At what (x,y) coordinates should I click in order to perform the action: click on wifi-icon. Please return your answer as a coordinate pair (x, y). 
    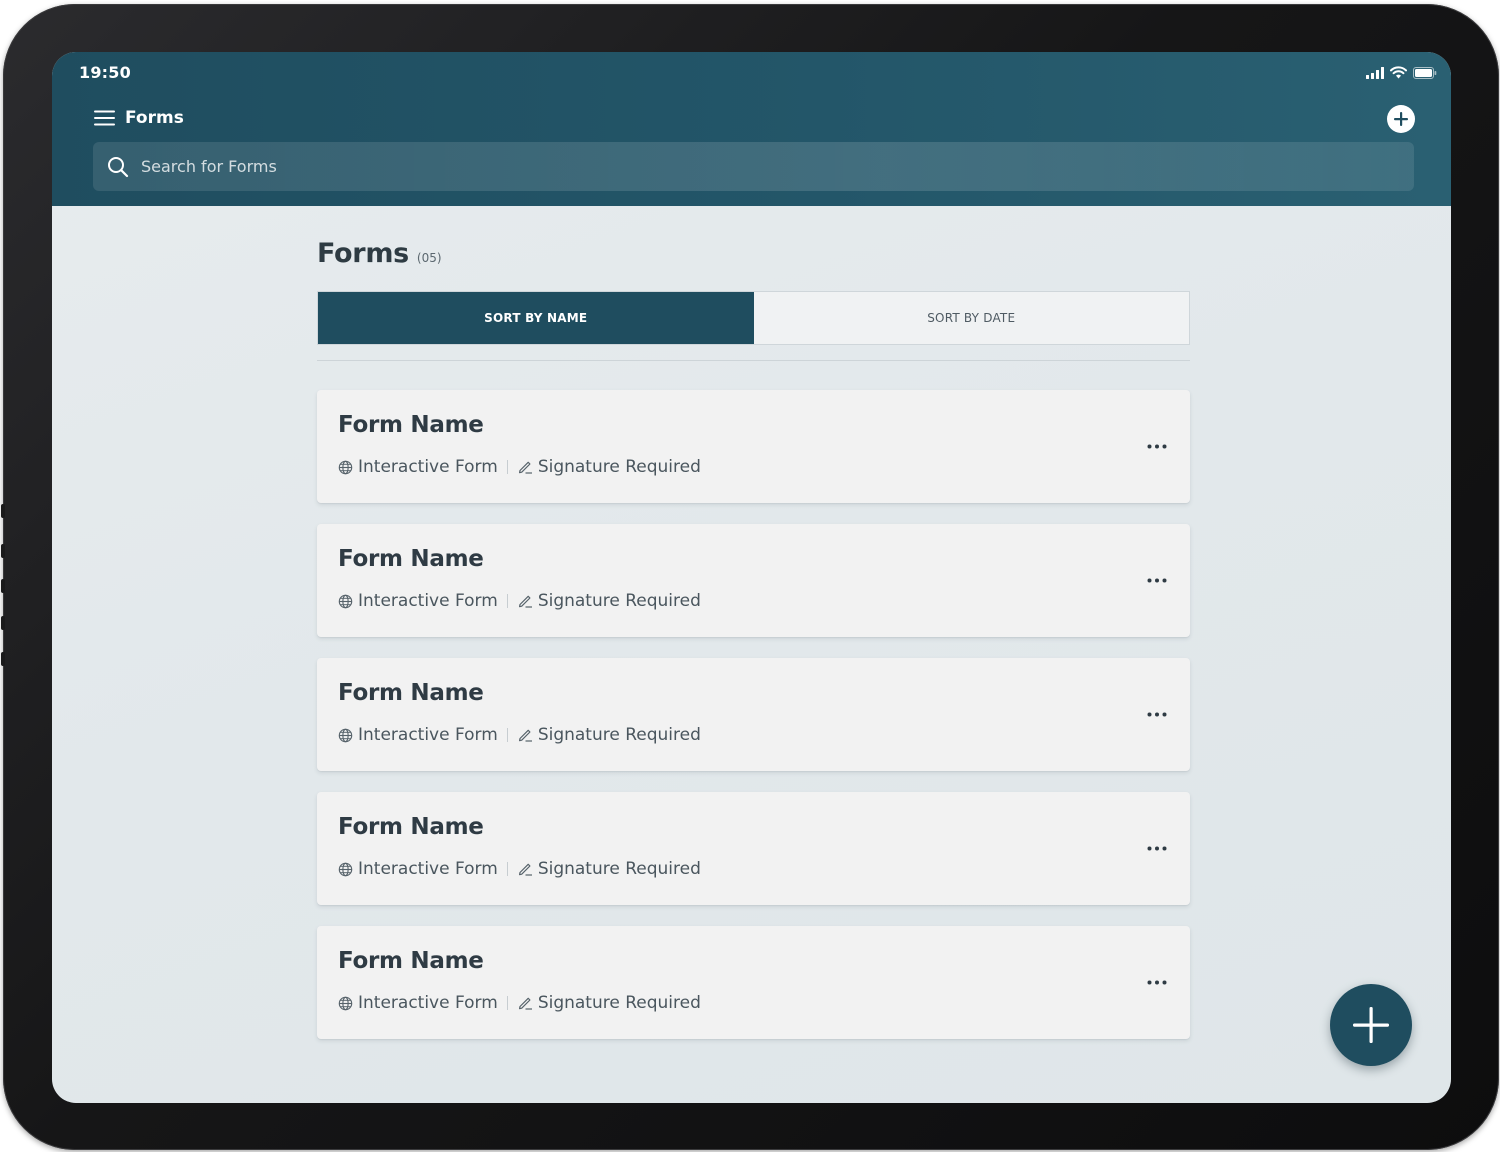
    Looking at the image, I should click on (1398, 72).